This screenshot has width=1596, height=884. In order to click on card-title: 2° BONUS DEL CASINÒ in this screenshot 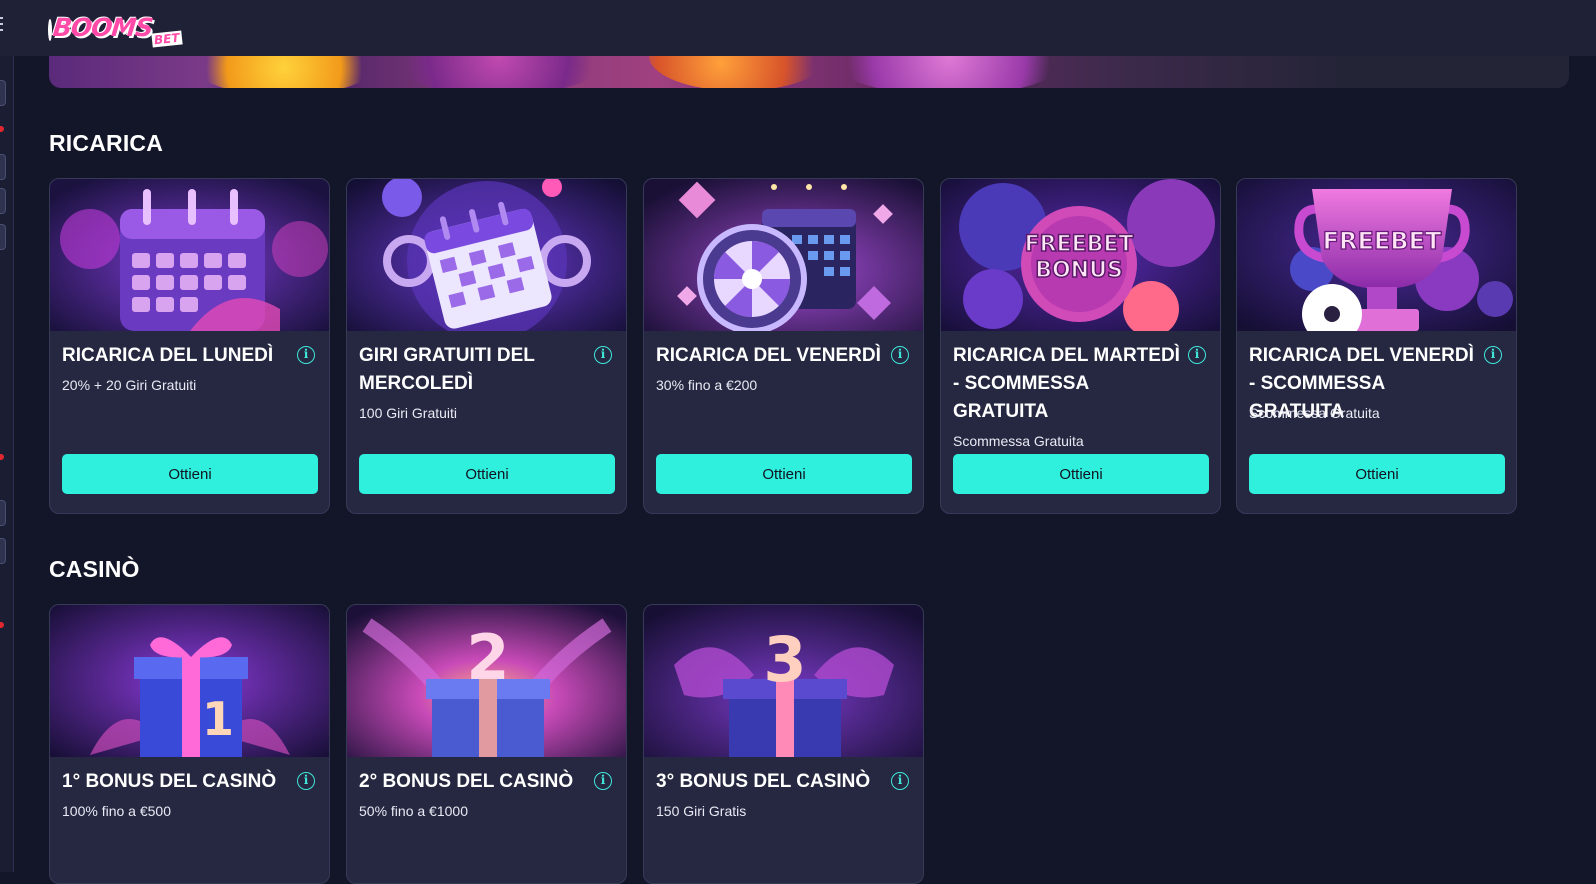, I will do `click(466, 781)`.